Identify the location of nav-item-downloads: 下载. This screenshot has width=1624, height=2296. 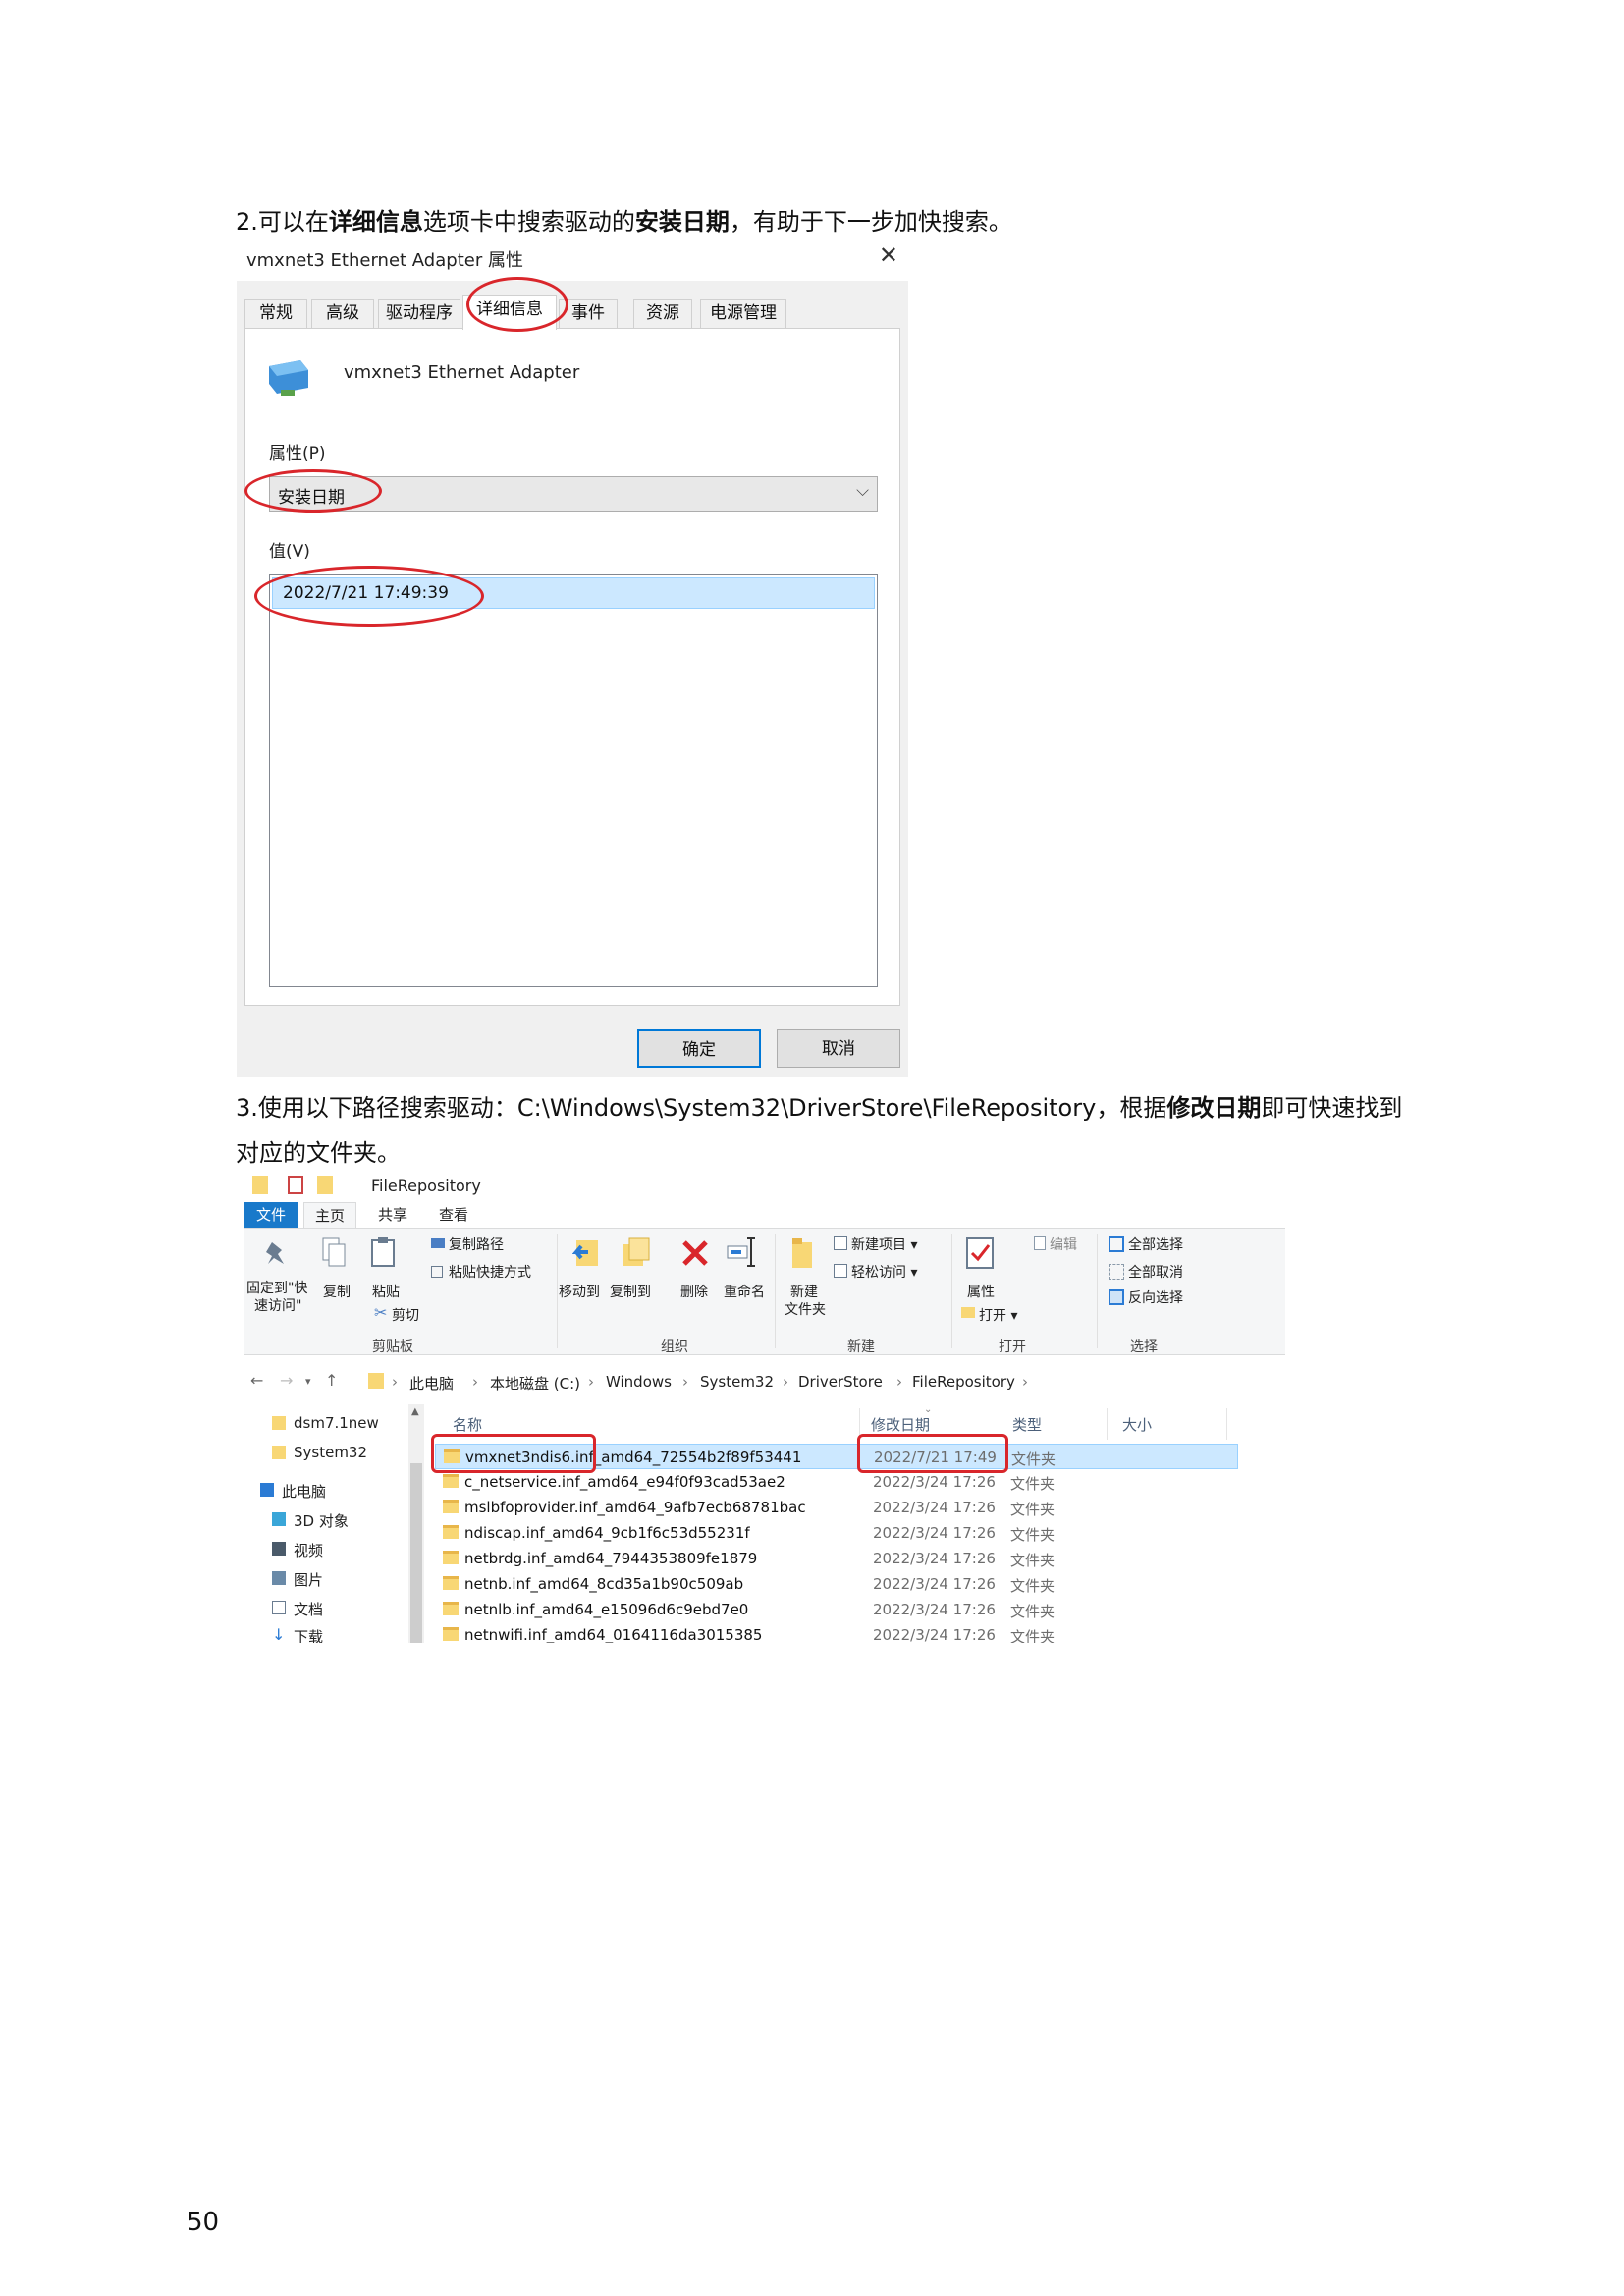
(308, 1634).